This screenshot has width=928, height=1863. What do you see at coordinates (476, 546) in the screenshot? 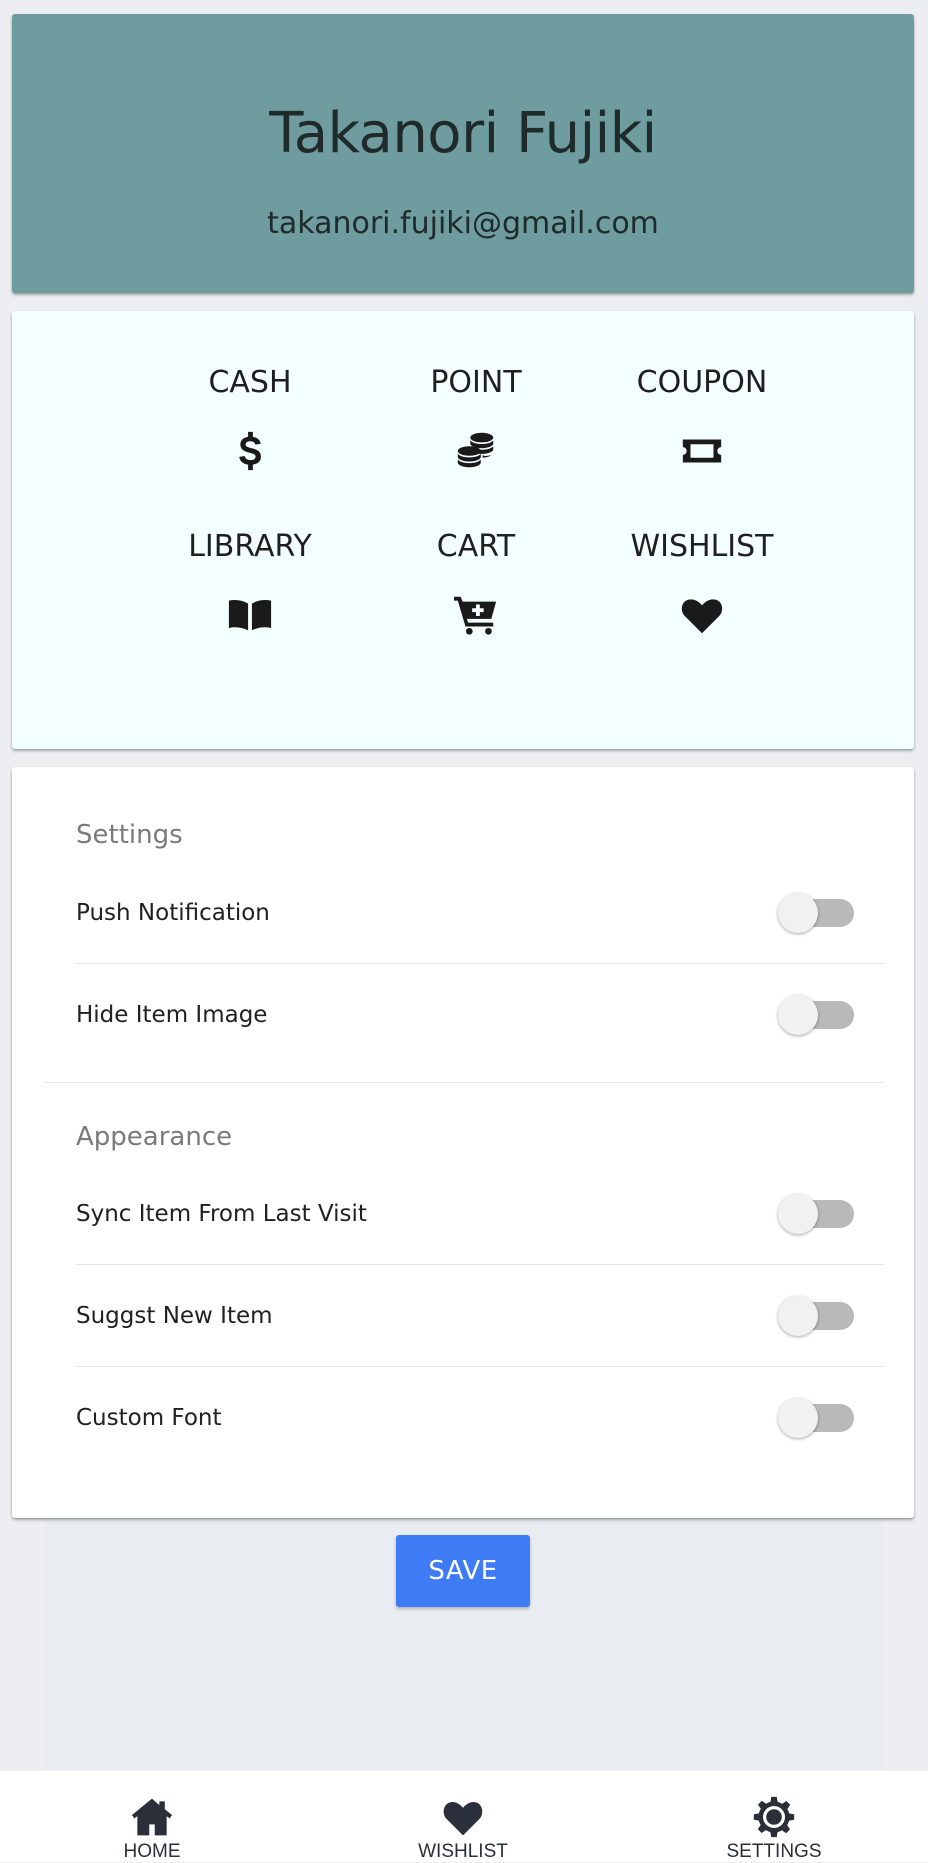
I see `menu-label-cart: CART` at bounding box center [476, 546].